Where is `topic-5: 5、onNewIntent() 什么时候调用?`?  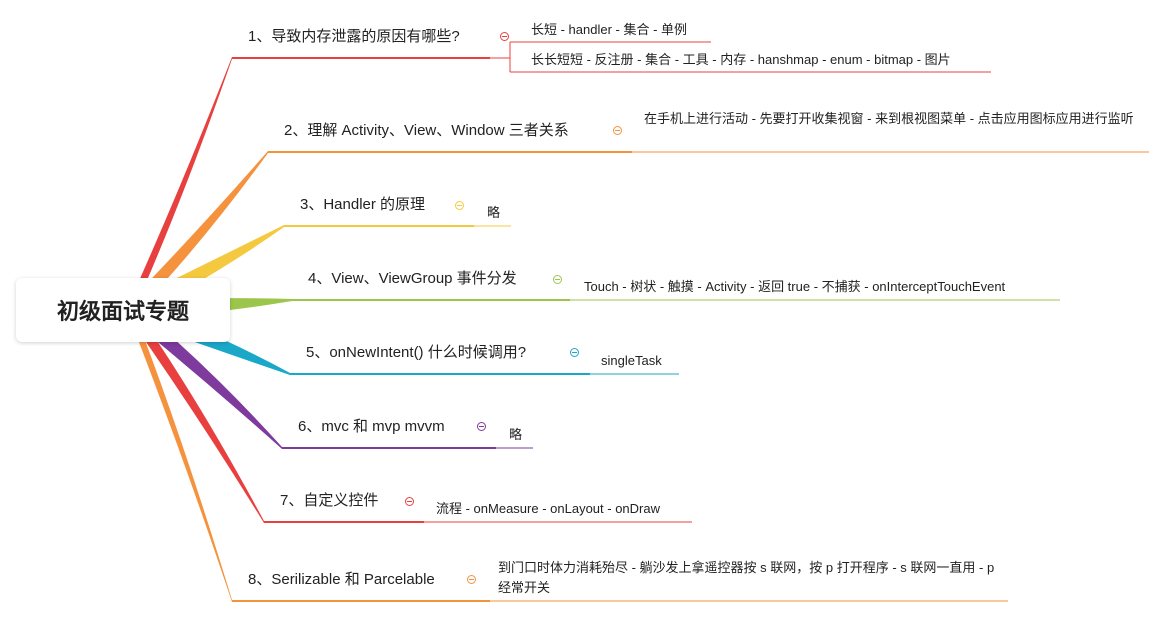 topic-5: 5、onNewIntent() 什么时候调用? is located at coordinates (416, 353).